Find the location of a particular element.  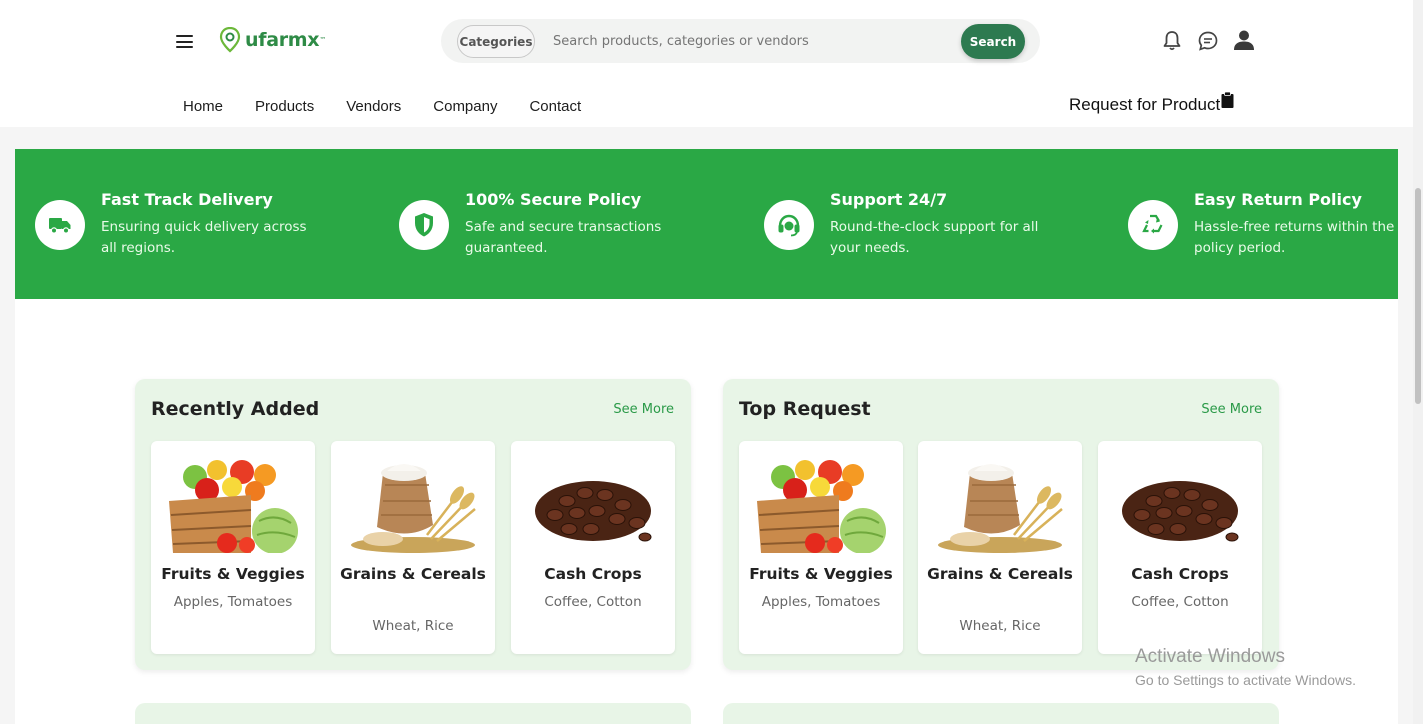

bell-icon is located at coordinates (1172, 41).